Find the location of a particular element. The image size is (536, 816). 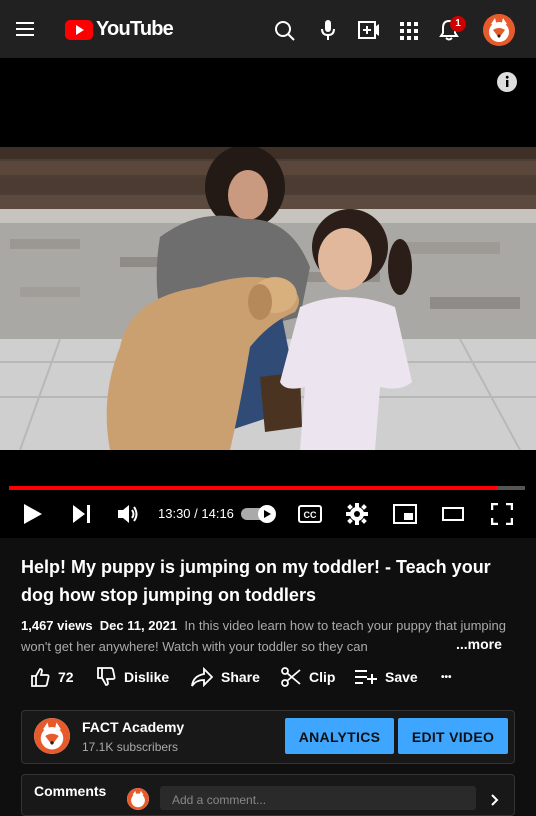

play-icon is located at coordinates (33, 516).